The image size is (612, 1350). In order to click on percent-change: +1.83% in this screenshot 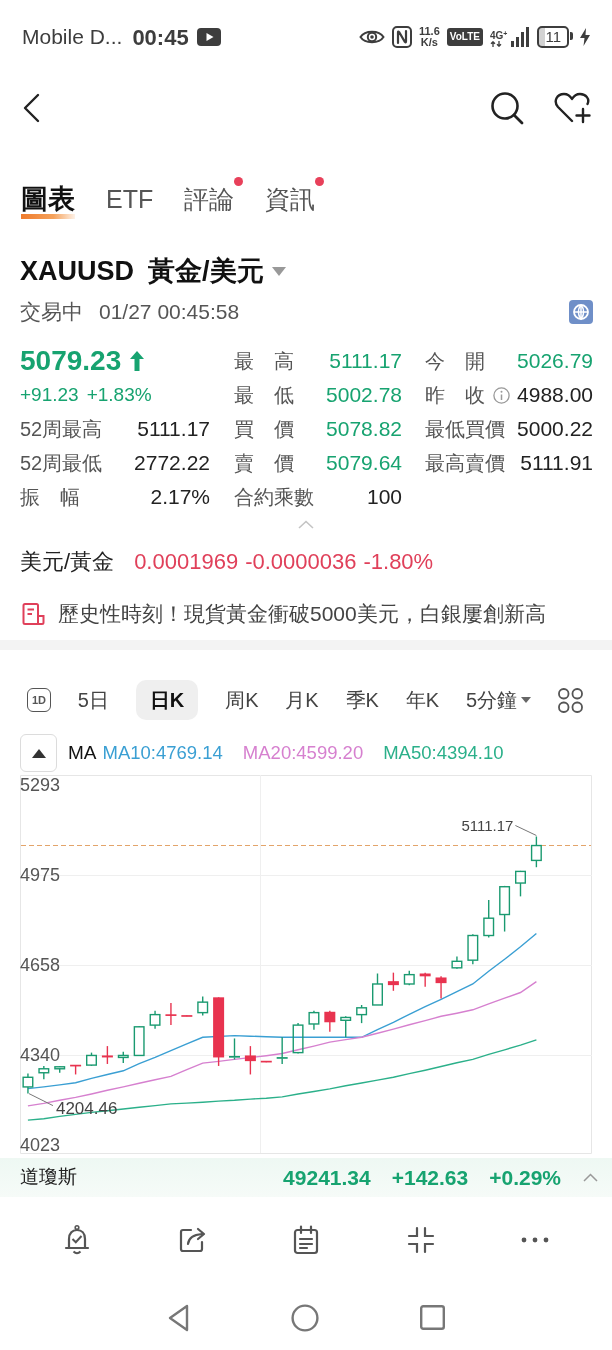, I will do `click(119, 394)`.